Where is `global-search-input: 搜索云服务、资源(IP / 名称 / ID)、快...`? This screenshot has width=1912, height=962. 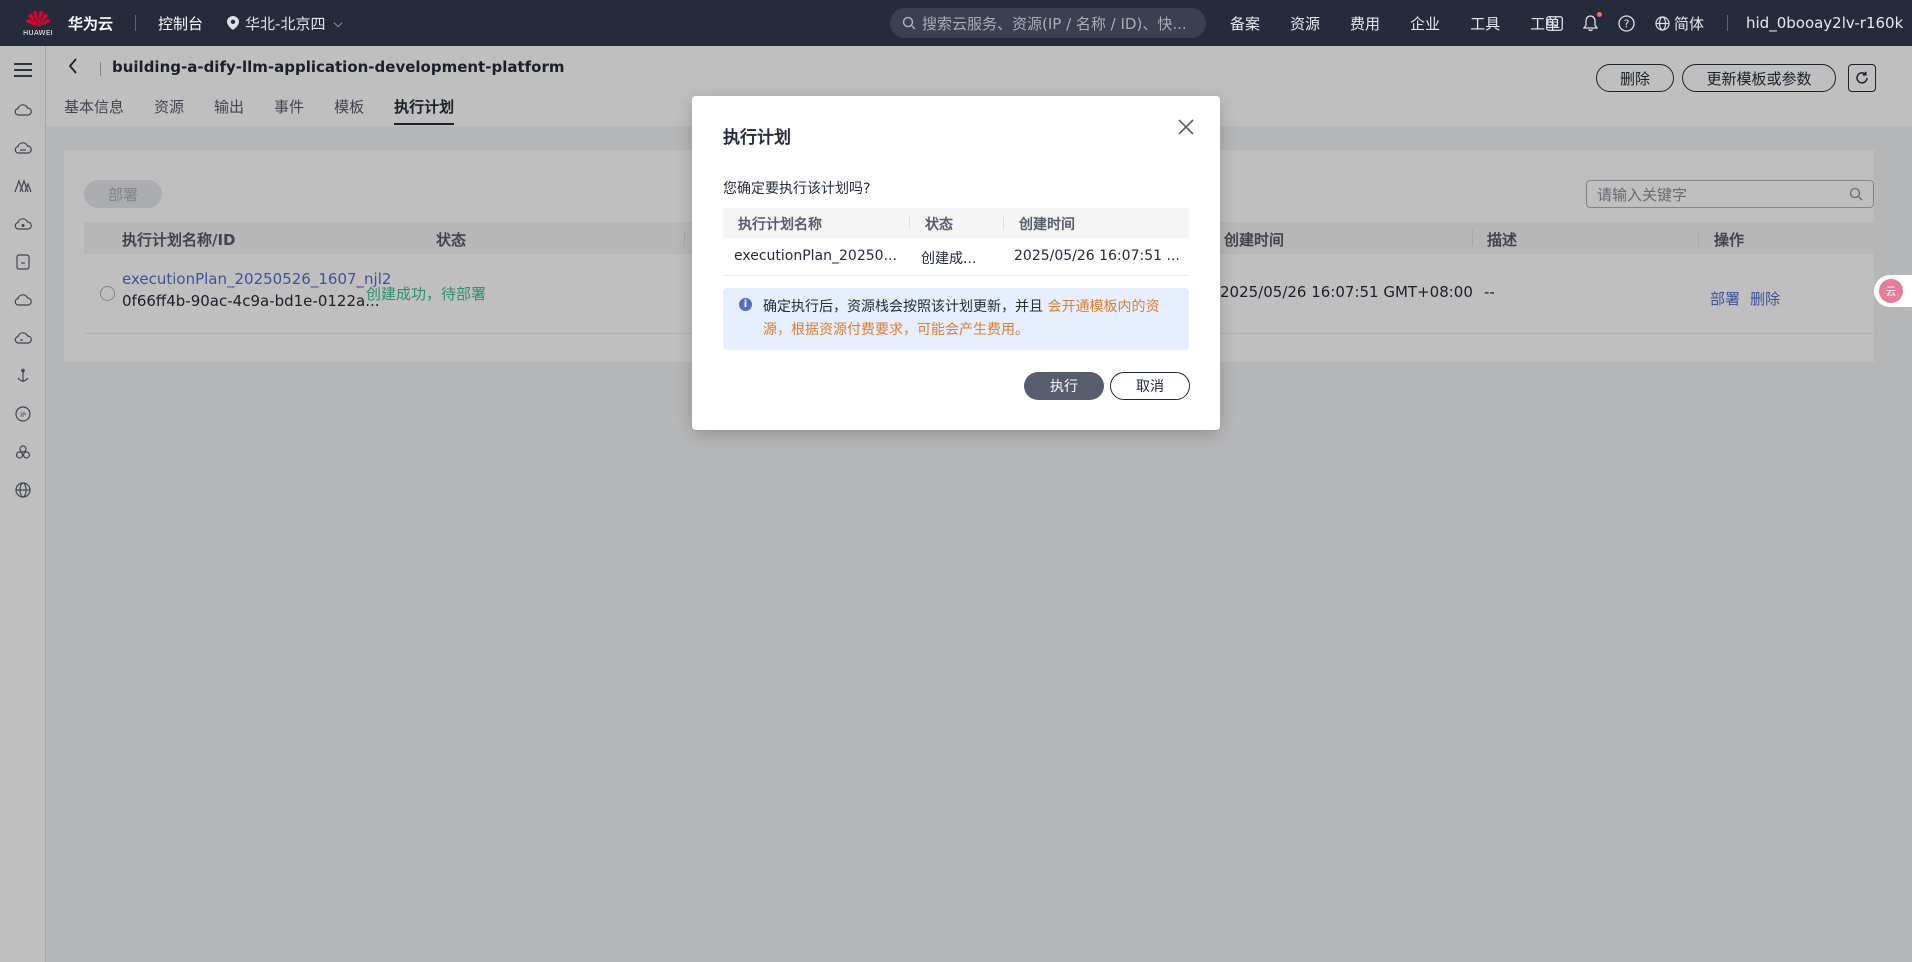
global-search-input: 搜索云服务、资源(IP / 名称 / ID)、快... is located at coordinates (1048, 23).